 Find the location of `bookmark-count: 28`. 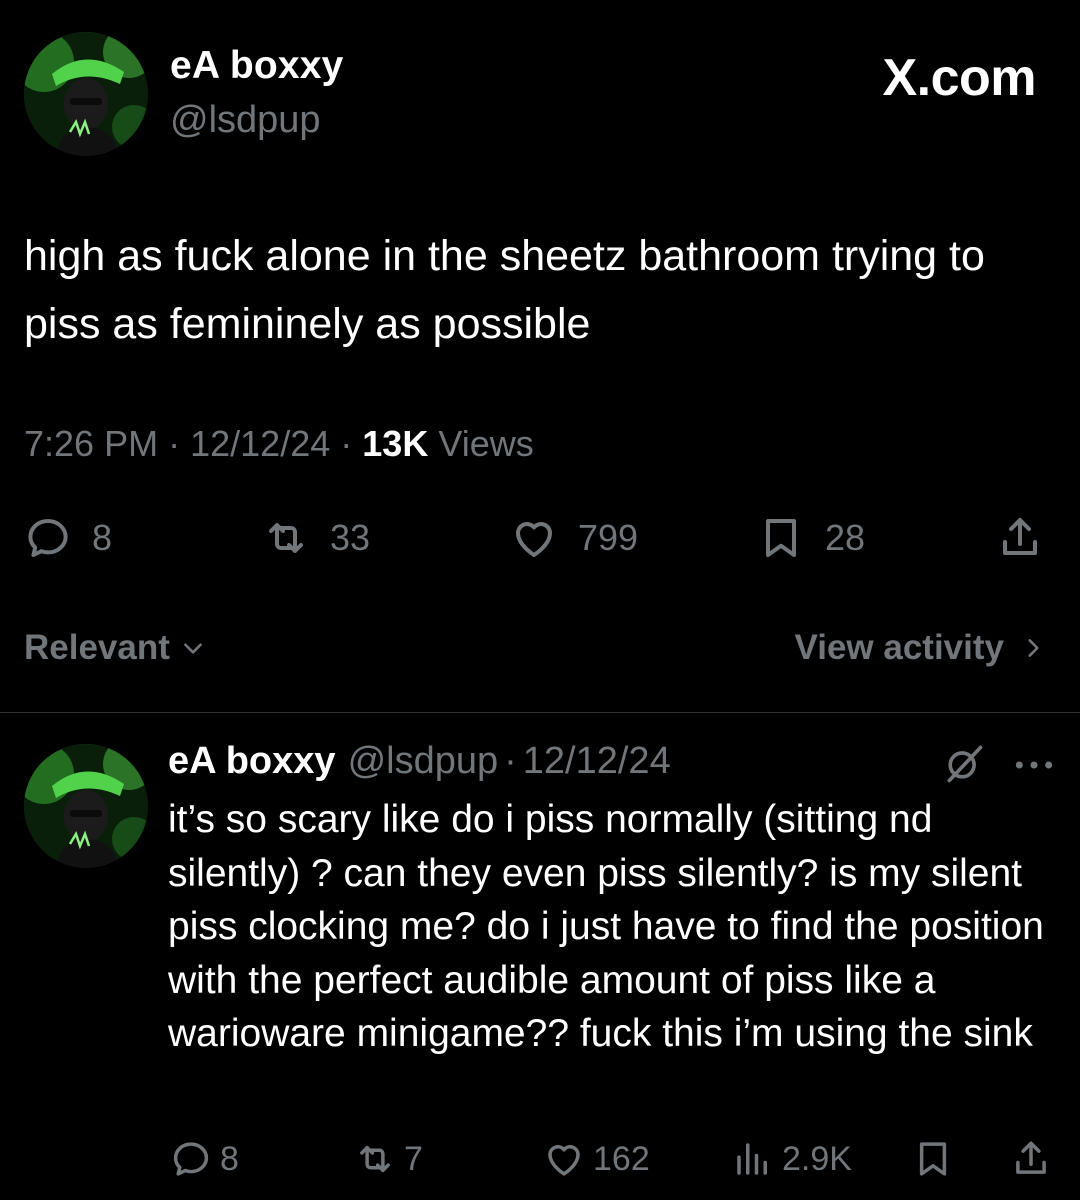

bookmark-count: 28 is located at coordinates (845, 537).